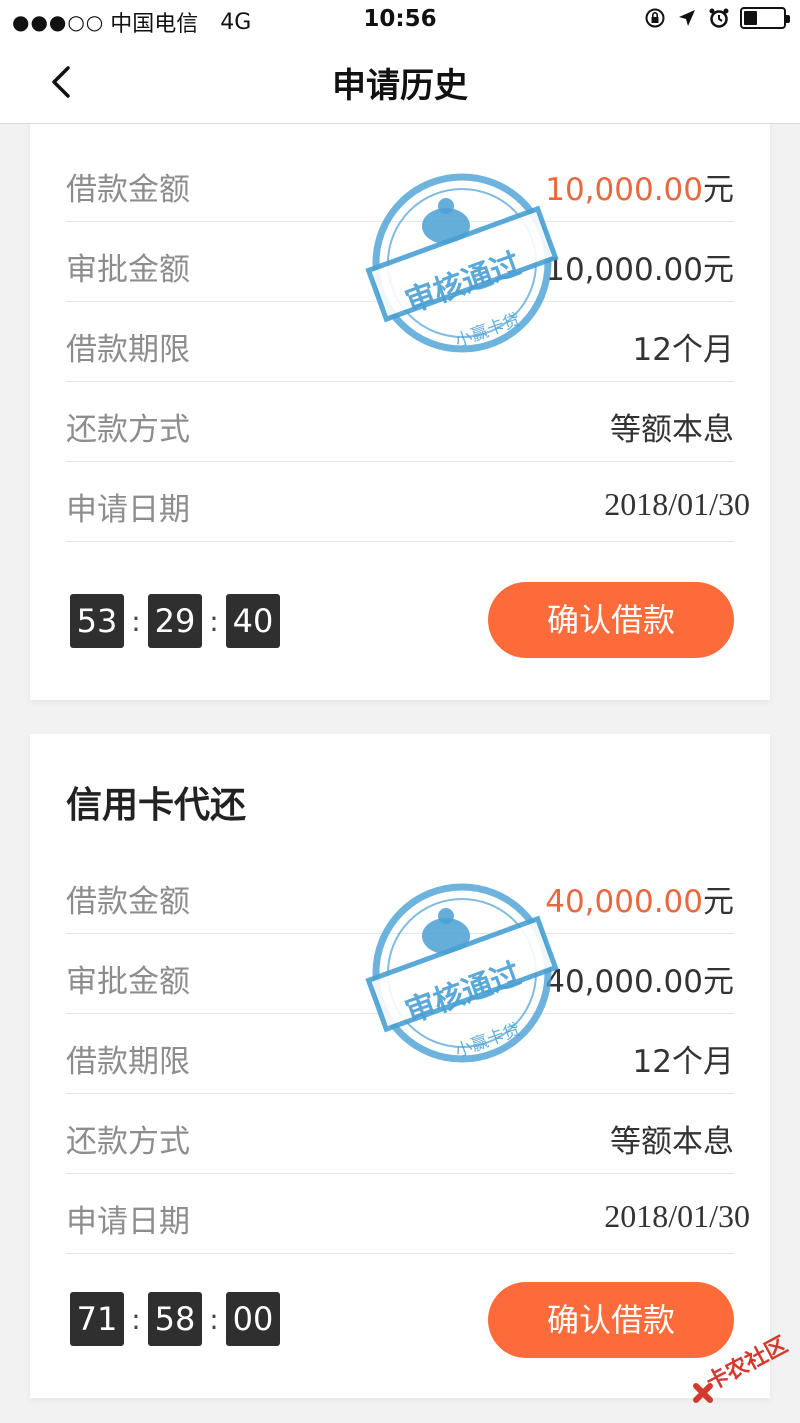 The image size is (800, 1423). What do you see at coordinates (751, 18) in the screenshot?
I see `battery-level` at bounding box center [751, 18].